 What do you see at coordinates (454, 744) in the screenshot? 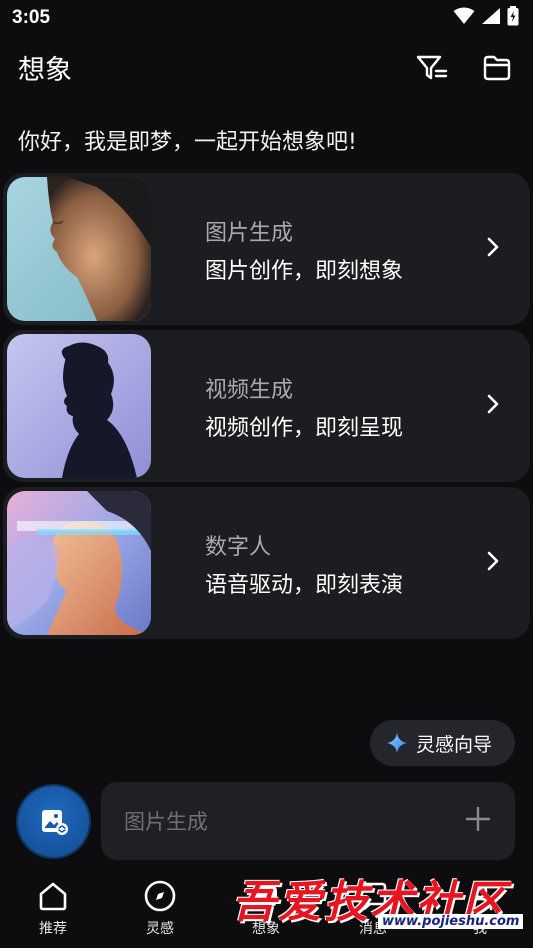
I see `inspiration-guide-label: 灵感向导` at bounding box center [454, 744].